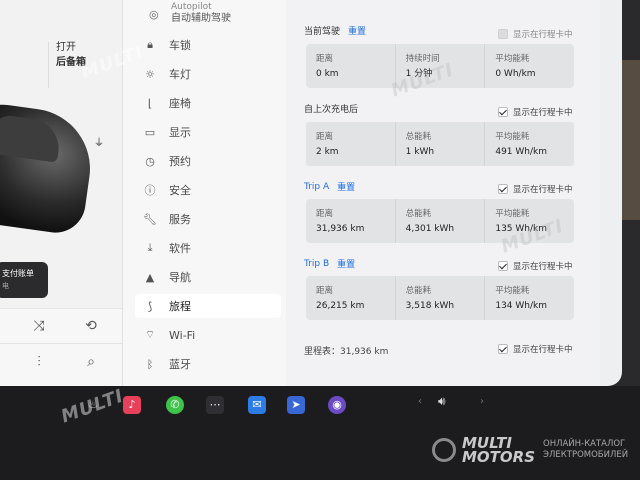 Image resolution: width=640 pixels, height=480 pixels. Describe the element at coordinates (100, 141) in the screenshot. I see `charge-port-icon: ⏚` at that location.